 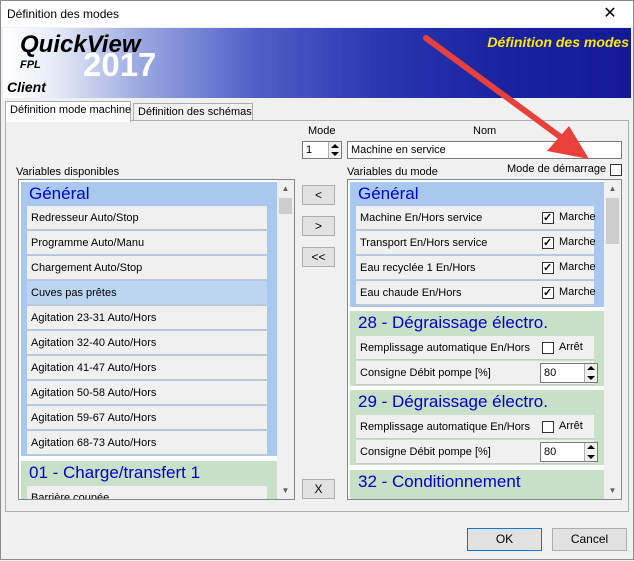 I want to click on startup-mode-label: Mode de démarrage, so click(x=557, y=169).